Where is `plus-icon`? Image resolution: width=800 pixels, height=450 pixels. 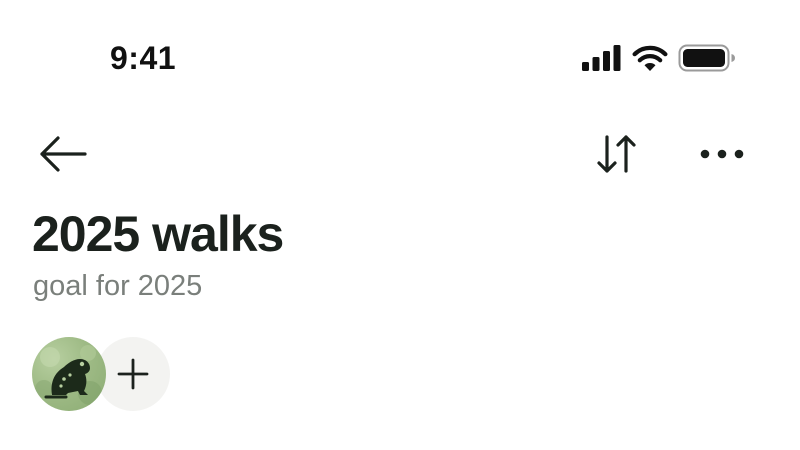
plus-icon is located at coordinates (133, 374).